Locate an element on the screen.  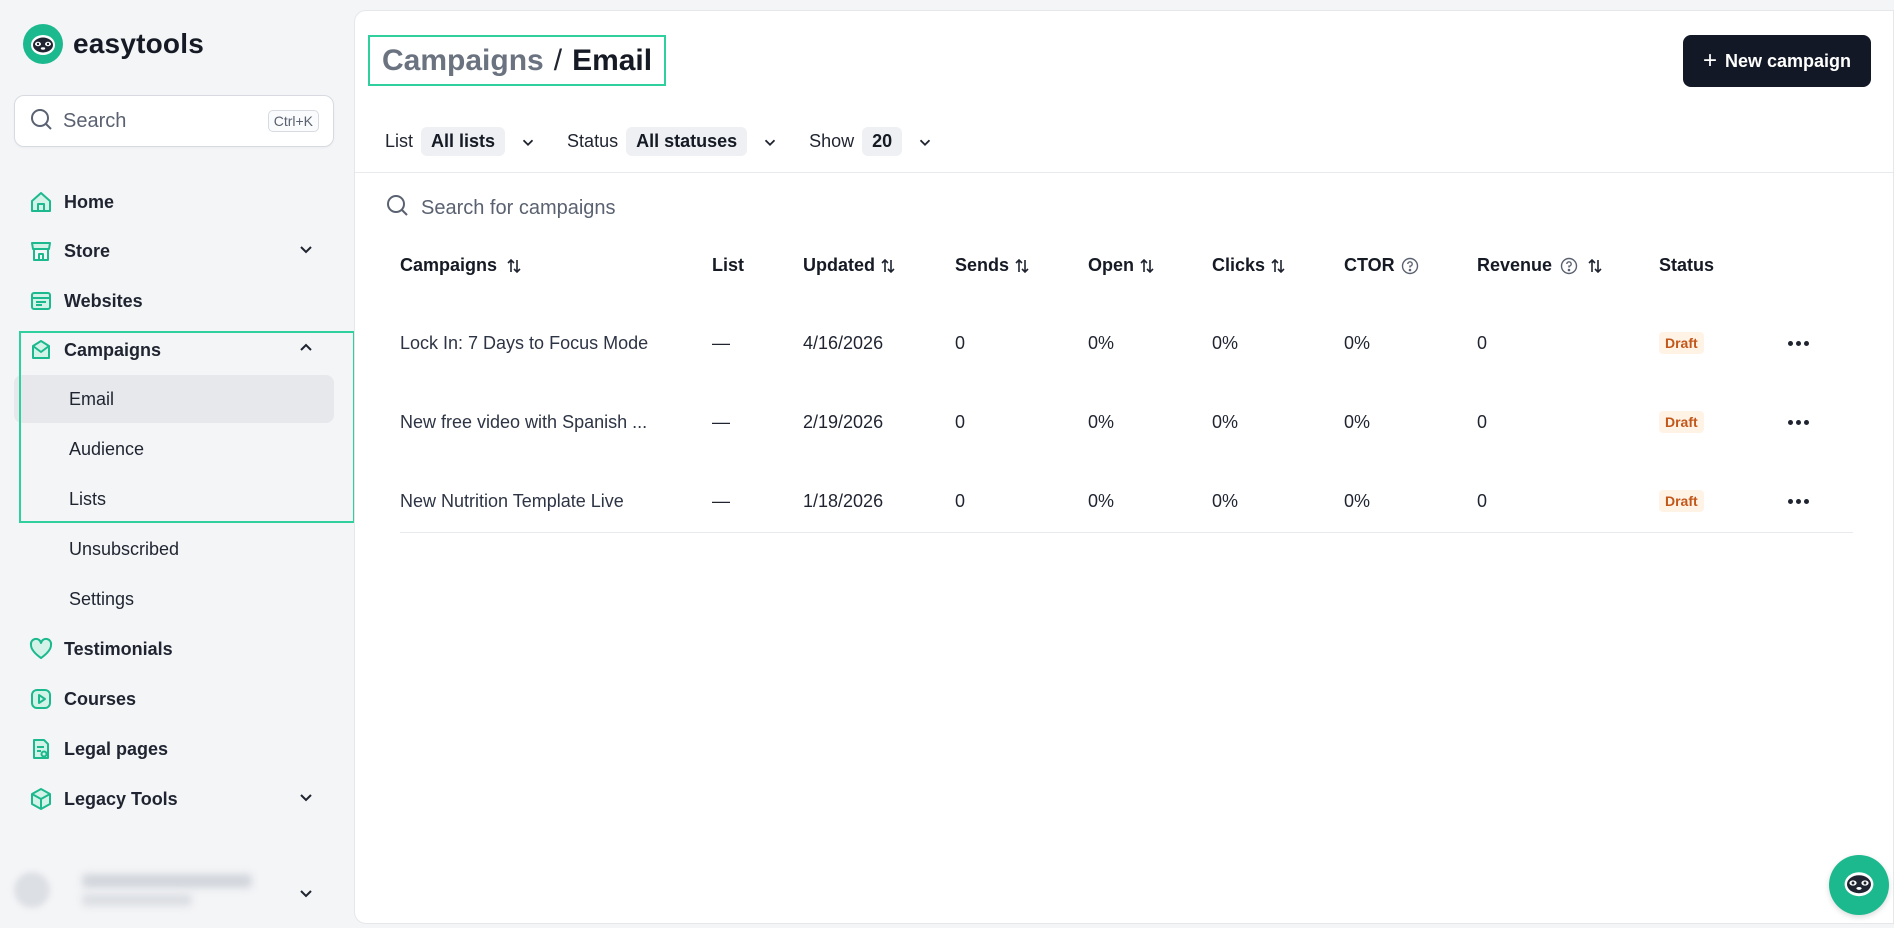
filter-value: All statuses is located at coordinates (687, 141).